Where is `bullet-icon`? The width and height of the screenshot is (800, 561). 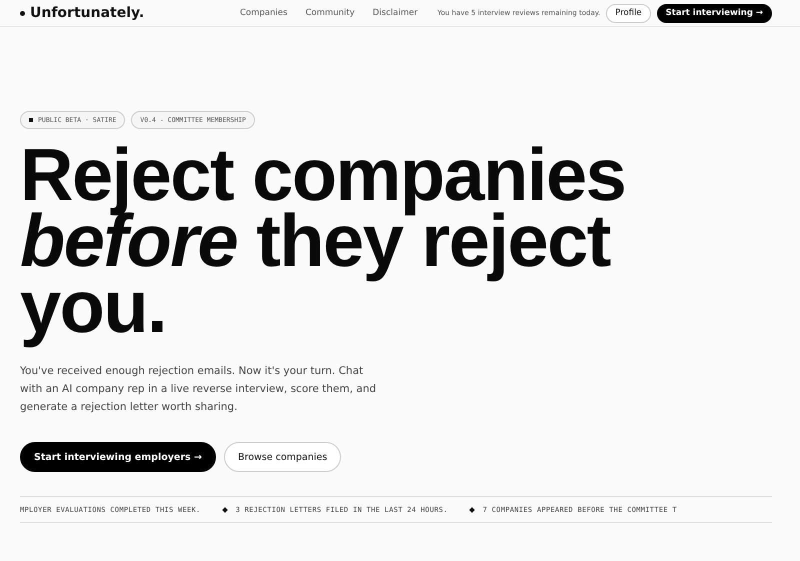
bullet-icon is located at coordinates (22, 13).